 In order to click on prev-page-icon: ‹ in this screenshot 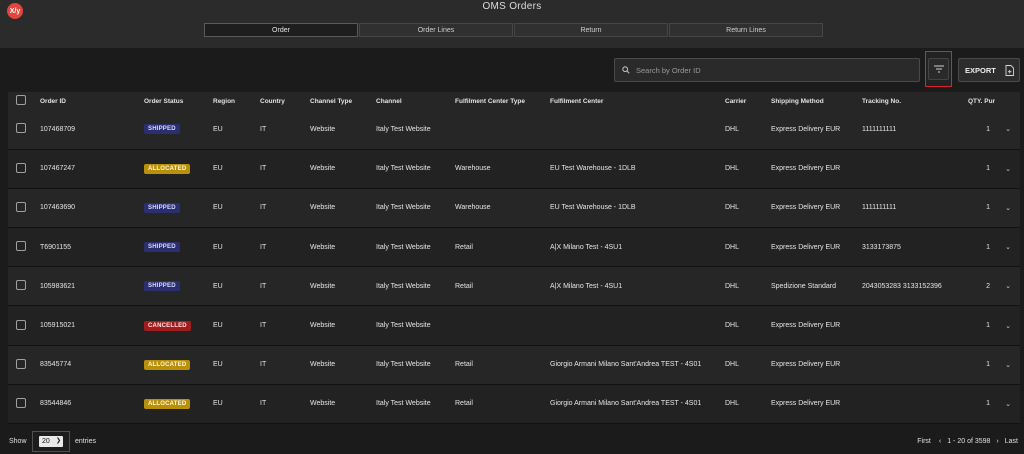, I will do `click(940, 441)`.